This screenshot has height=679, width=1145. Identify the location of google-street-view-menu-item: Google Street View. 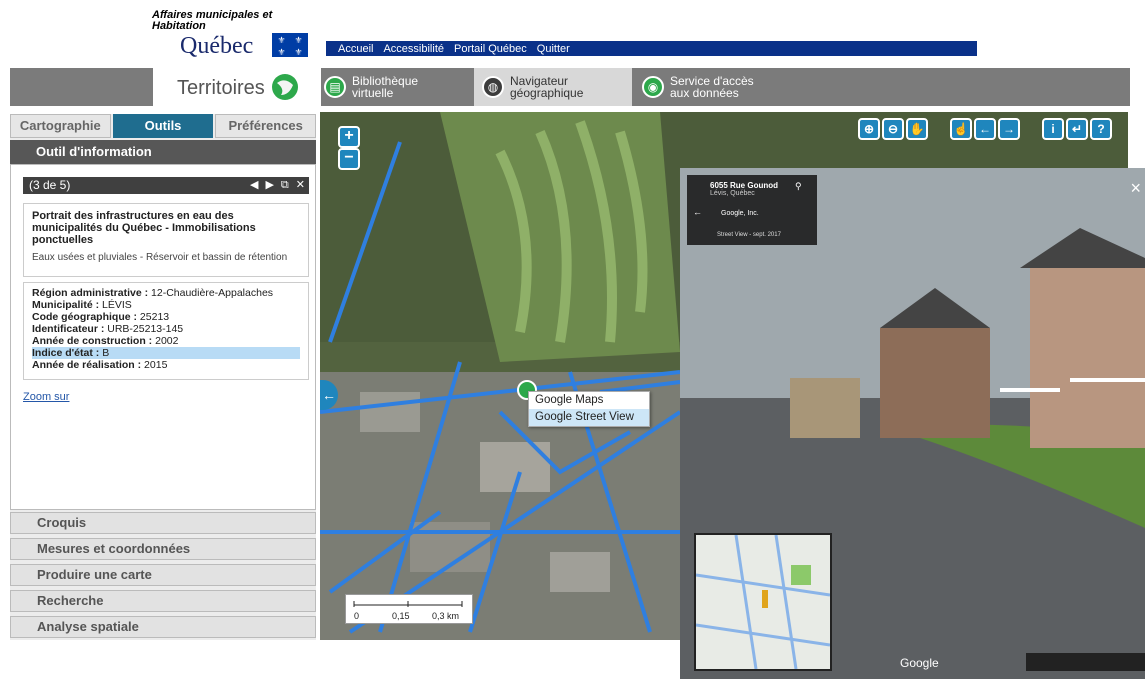
(589, 417).